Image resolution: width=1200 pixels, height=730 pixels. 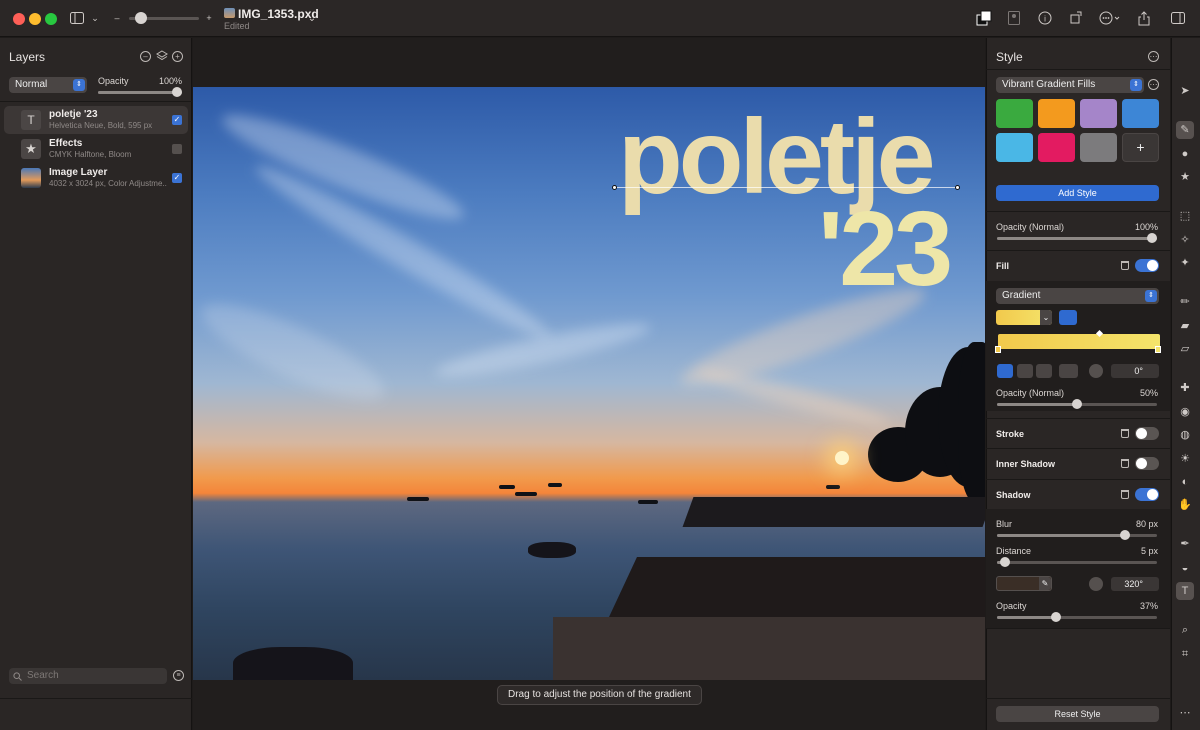 I want to click on fill-angle-field: 0°, so click(x=1135, y=371).